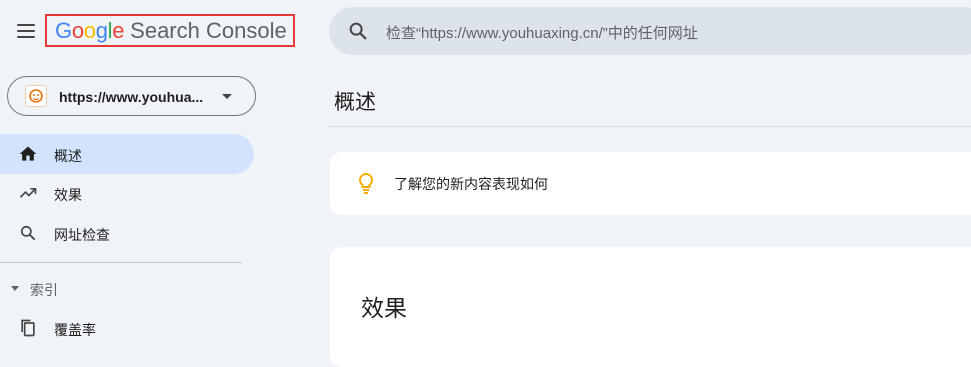 The height and width of the screenshot is (367, 971). What do you see at coordinates (650, 183) in the screenshot?
I see `tip-card: 了解您的新内容表现如何` at bounding box center [650, 183].